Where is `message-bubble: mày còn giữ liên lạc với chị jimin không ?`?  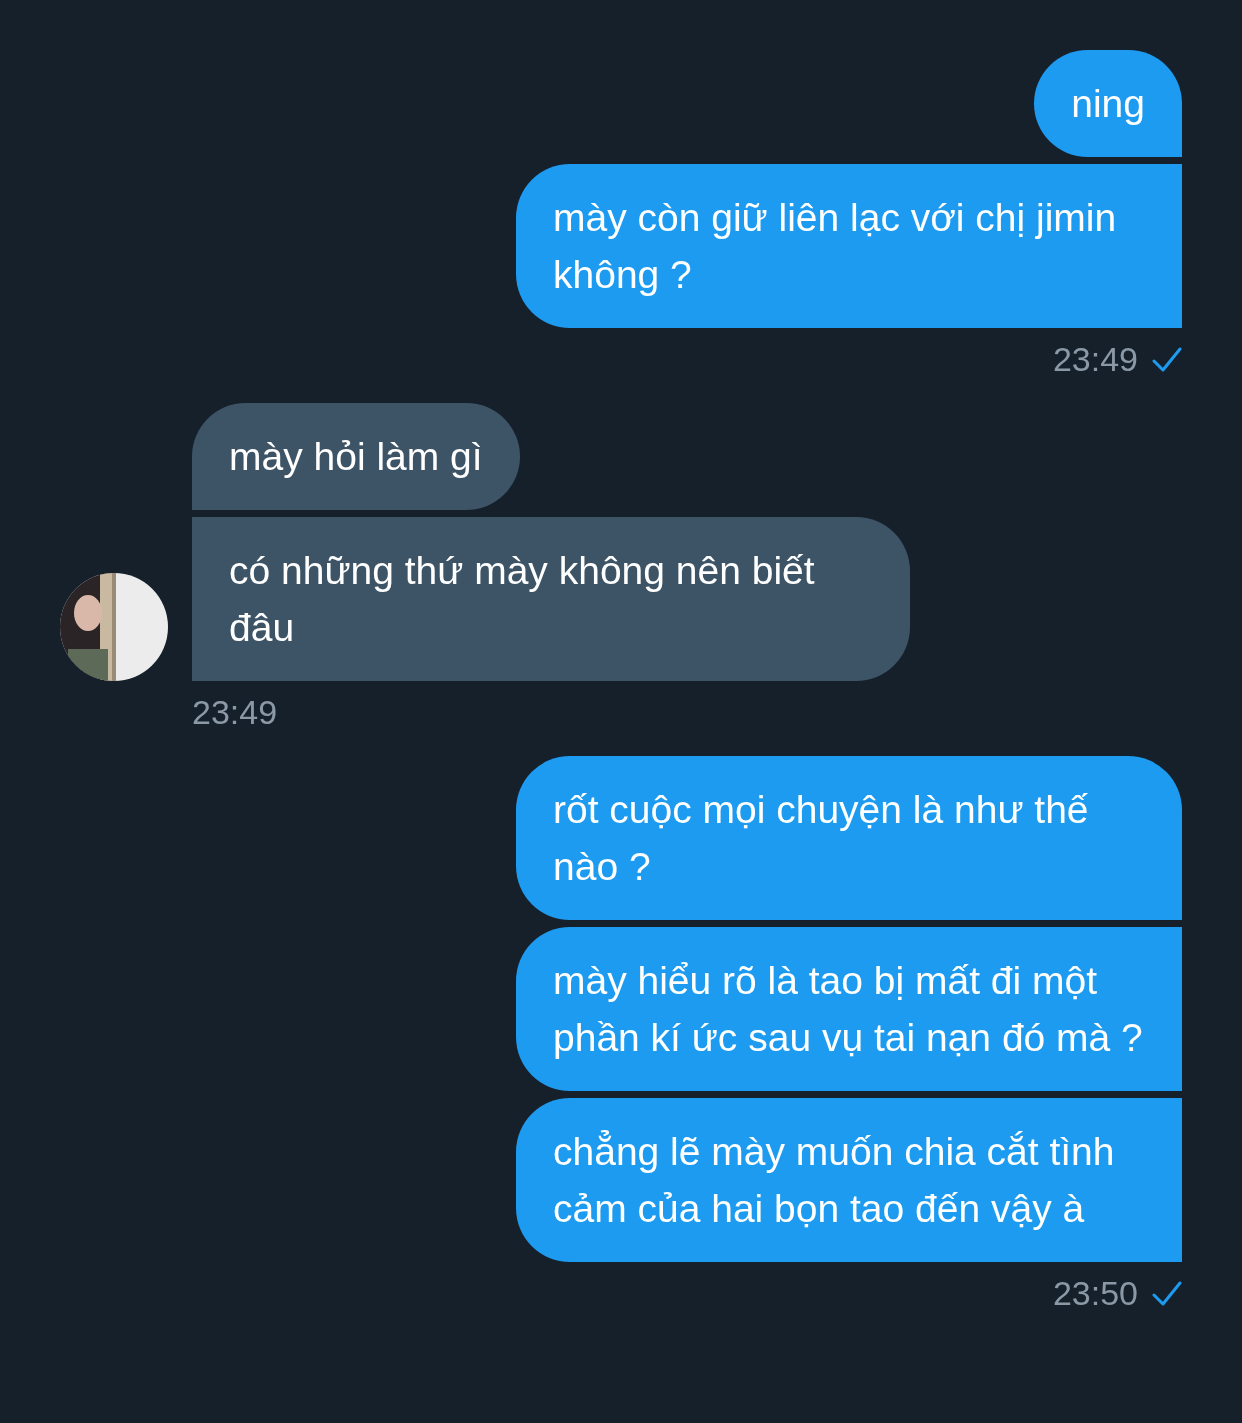
message-bubble: mày còn giữ liên lạc với chị jimin không ? is located at coordinates (849, 246).